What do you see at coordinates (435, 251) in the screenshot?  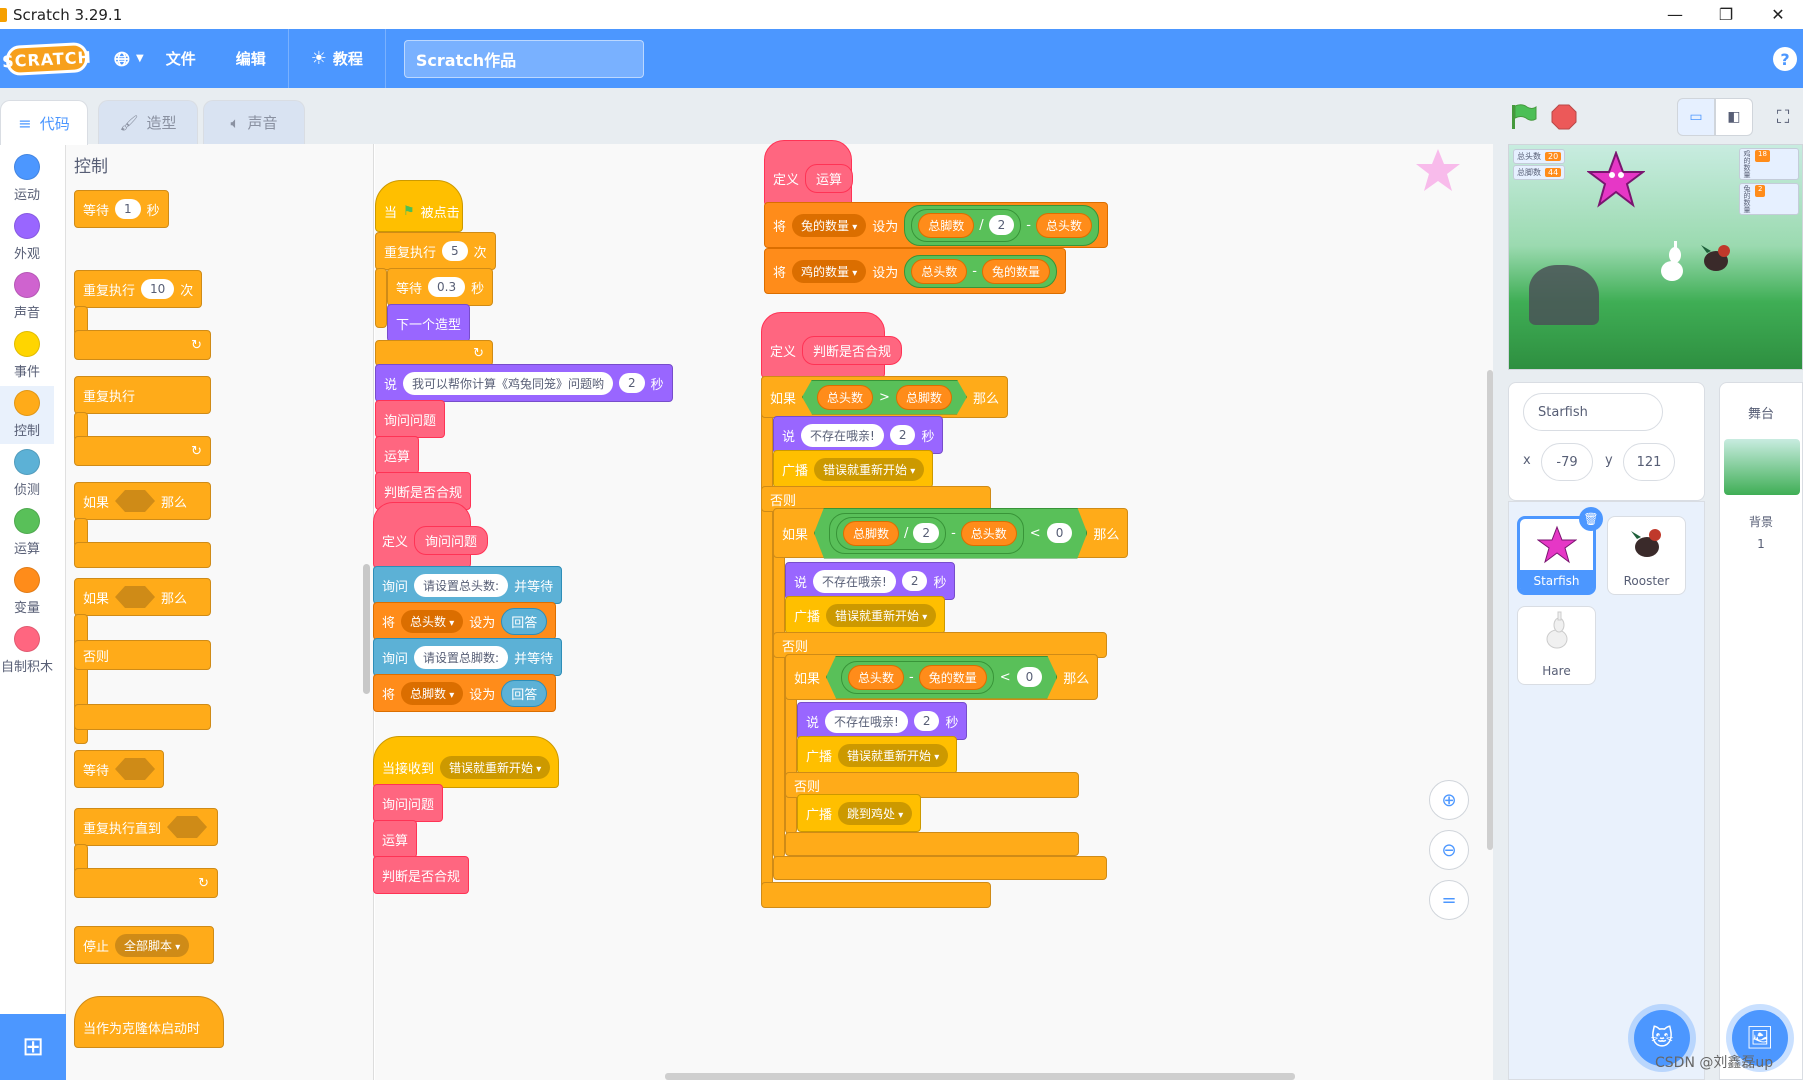 I see `repeat-block: 重复执行 5 次` at bounding box center [435, 251].